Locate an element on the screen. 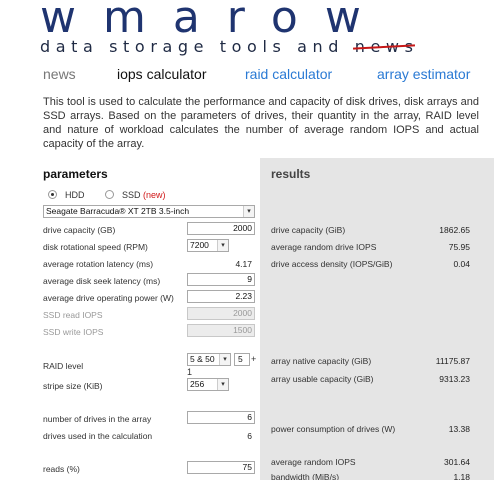 The width and height of the screenshot is (494, 480). rotation-latency-label: average rotation latency (ms) is located at coordinates (98, 264).